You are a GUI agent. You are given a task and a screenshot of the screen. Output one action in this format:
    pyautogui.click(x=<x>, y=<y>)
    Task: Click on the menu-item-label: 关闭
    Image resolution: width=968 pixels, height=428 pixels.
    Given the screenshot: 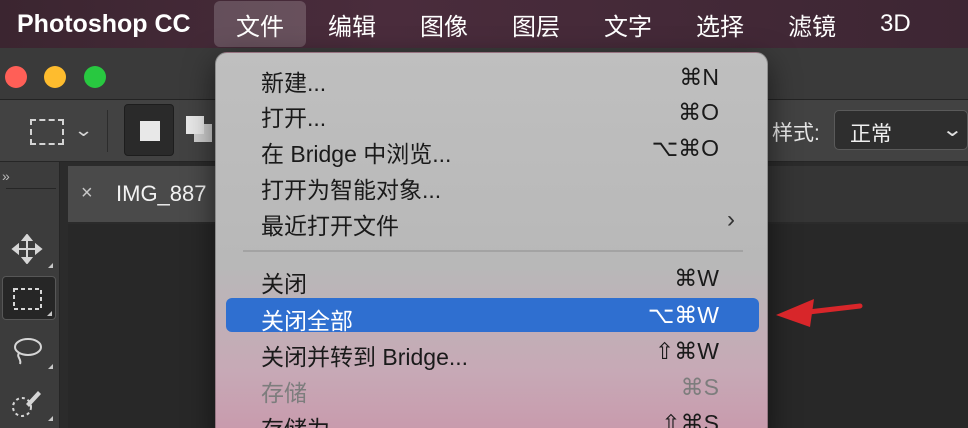 What is the action you would take?
    pyautogui.click(x=284, y=284)
    